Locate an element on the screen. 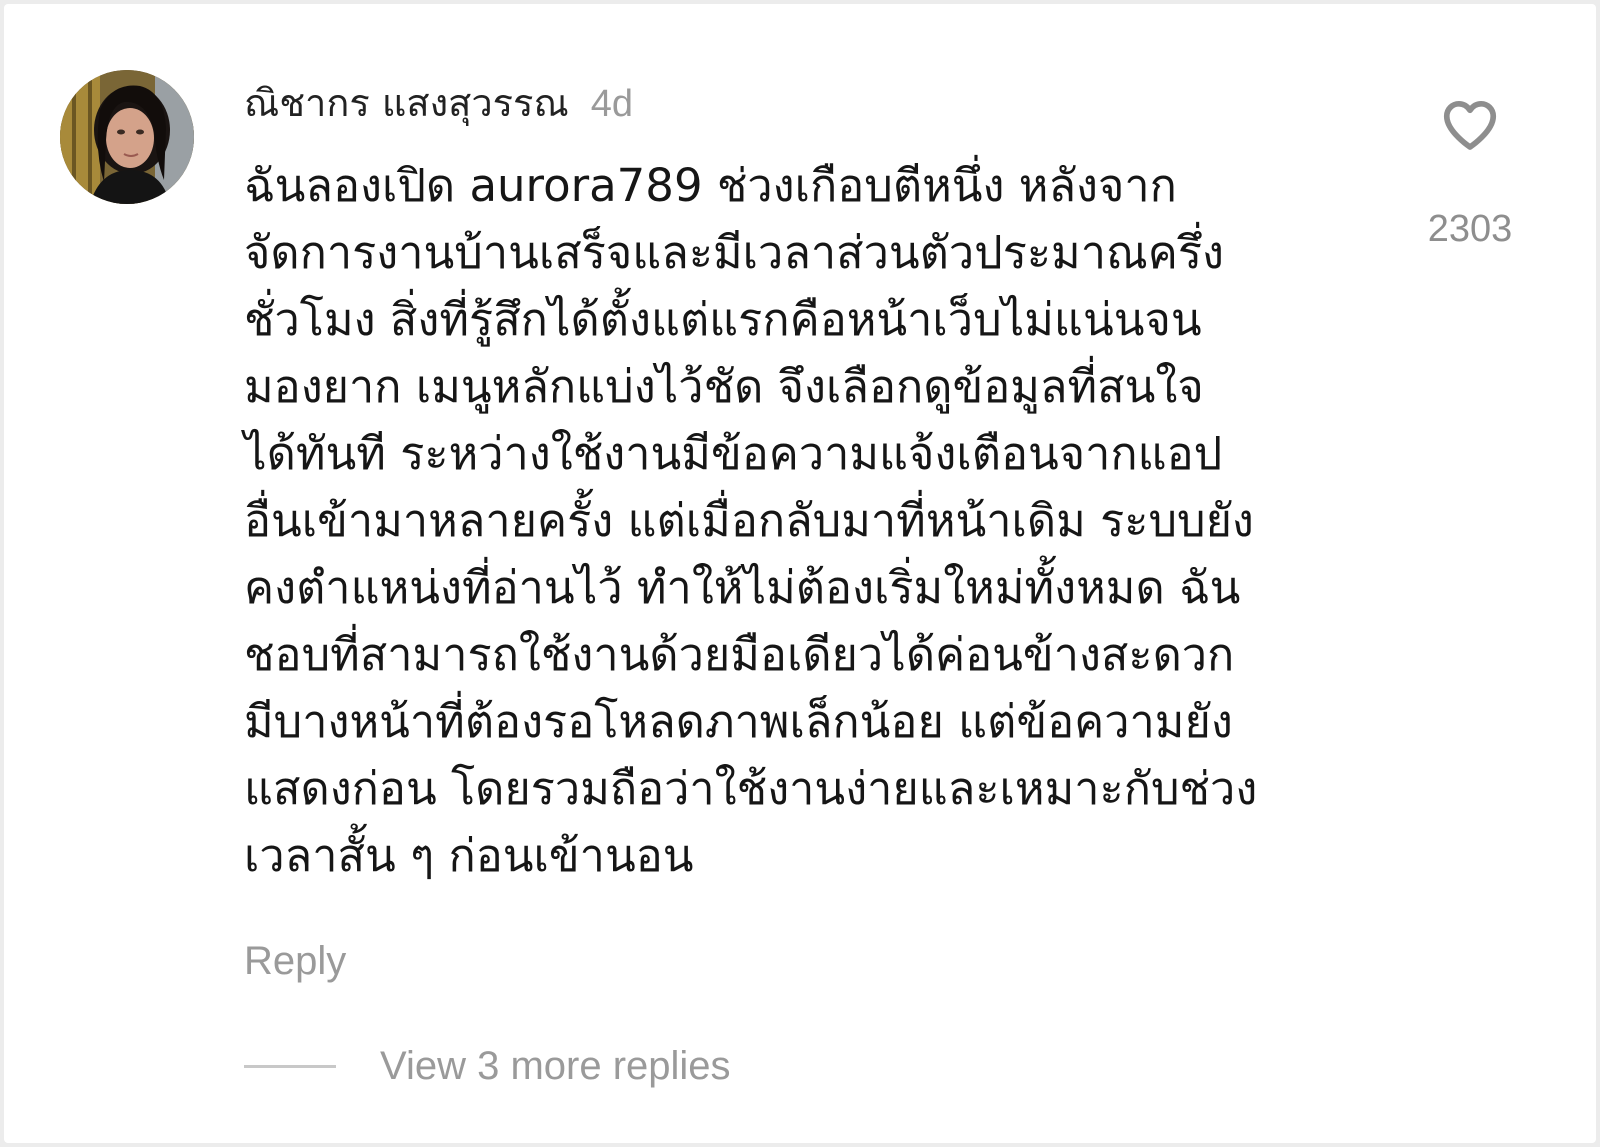  view-replies-row: View 3 more replies is located at coordinates (487, 1066).